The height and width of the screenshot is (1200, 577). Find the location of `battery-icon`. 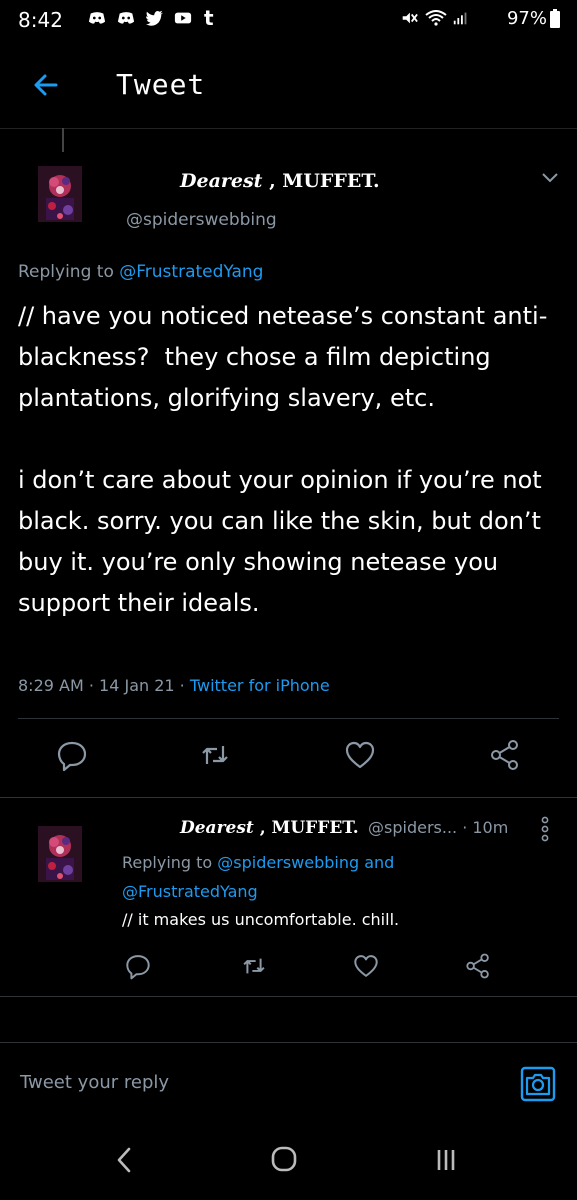

battery-icon is located at coordinates (555, 18).